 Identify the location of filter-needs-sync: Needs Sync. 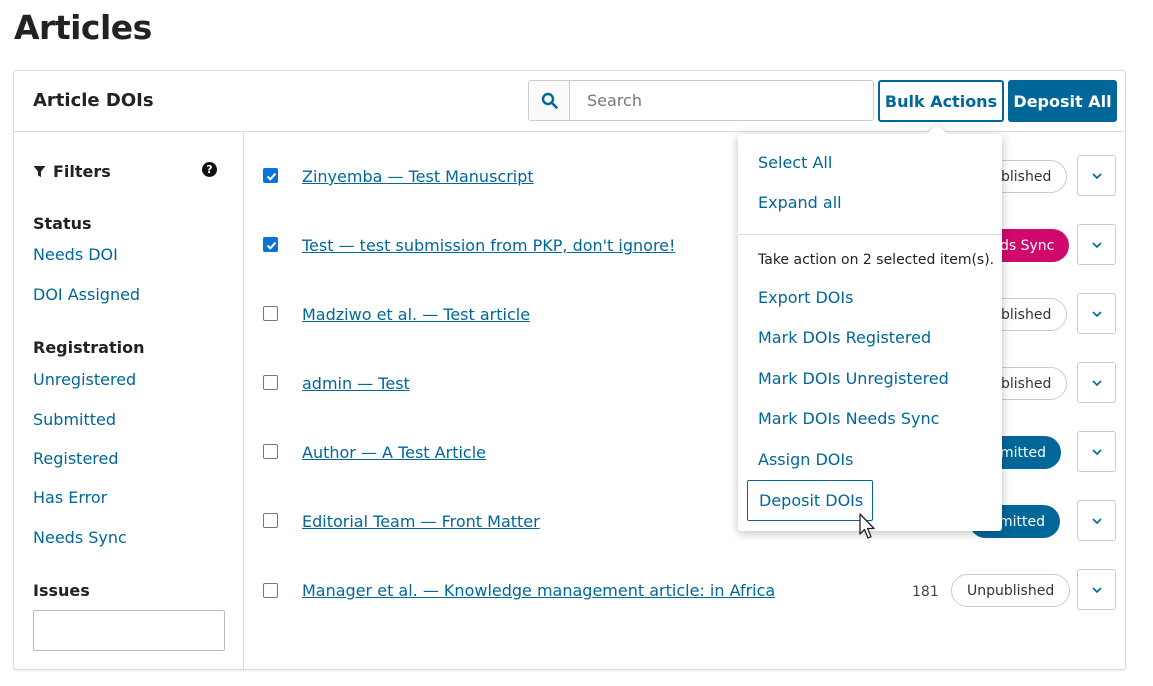
(80, 537).